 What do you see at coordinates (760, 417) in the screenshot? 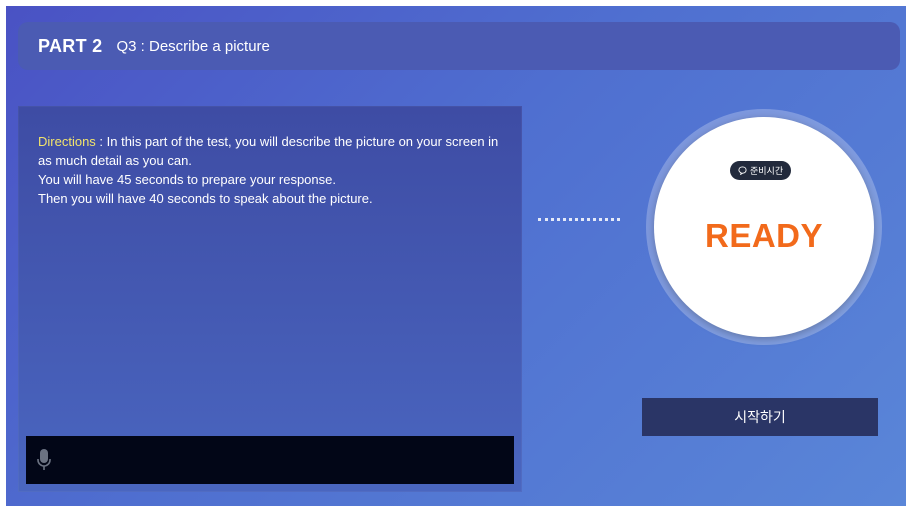
I see `start-button: 시작하기` at bounding box center [760, 417].